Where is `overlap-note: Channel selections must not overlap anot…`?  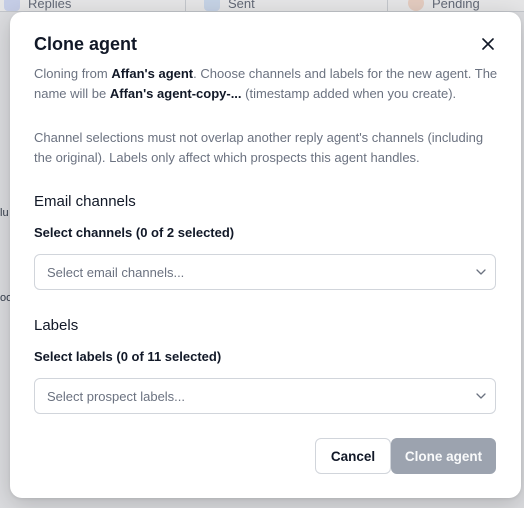
overlap-note: Channel selections must not overlap anot… is located at coordinates (259, 147).